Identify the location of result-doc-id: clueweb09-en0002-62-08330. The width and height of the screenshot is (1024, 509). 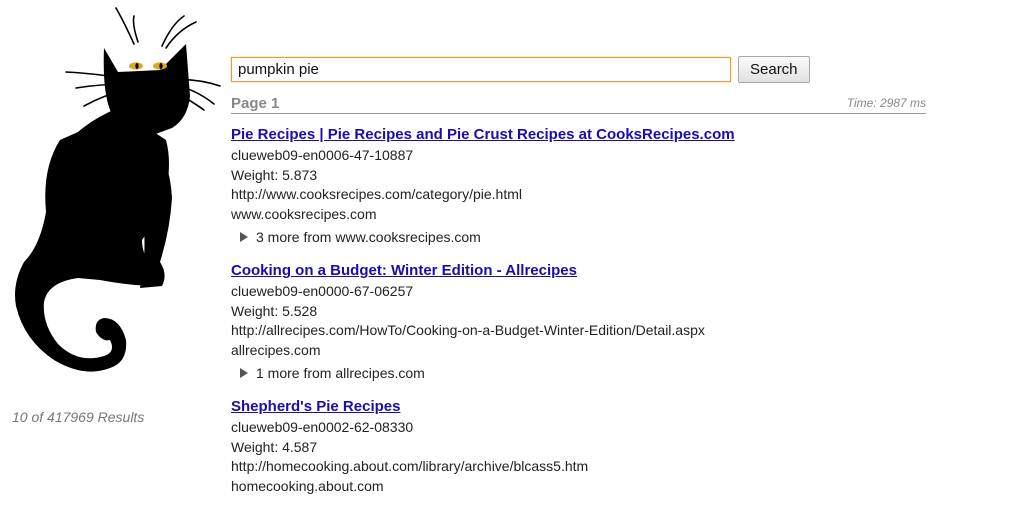
(322, 427).